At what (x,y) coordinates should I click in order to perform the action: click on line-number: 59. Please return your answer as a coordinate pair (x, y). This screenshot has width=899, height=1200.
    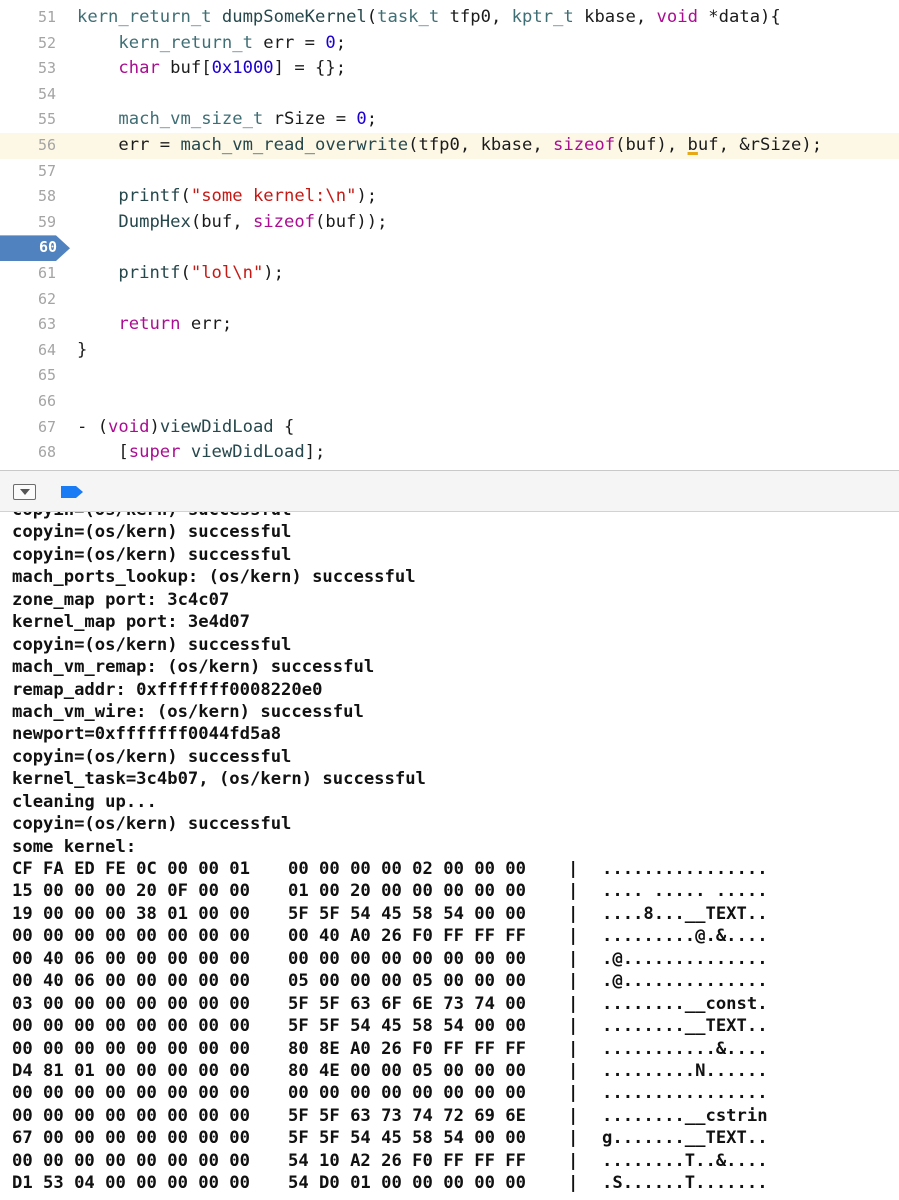
    Looking at the image, I should click on (29, 223).